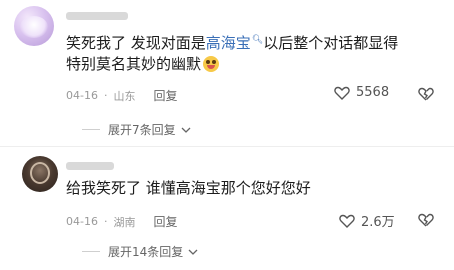 Image resolution: width=454 pixels, height=270 pixels. I want to click on comment-text: 笑死我了 发现对面是高海宝🔍︎以后整个对话都显得 特别莫名其妙的幽默, so click(256, 52).